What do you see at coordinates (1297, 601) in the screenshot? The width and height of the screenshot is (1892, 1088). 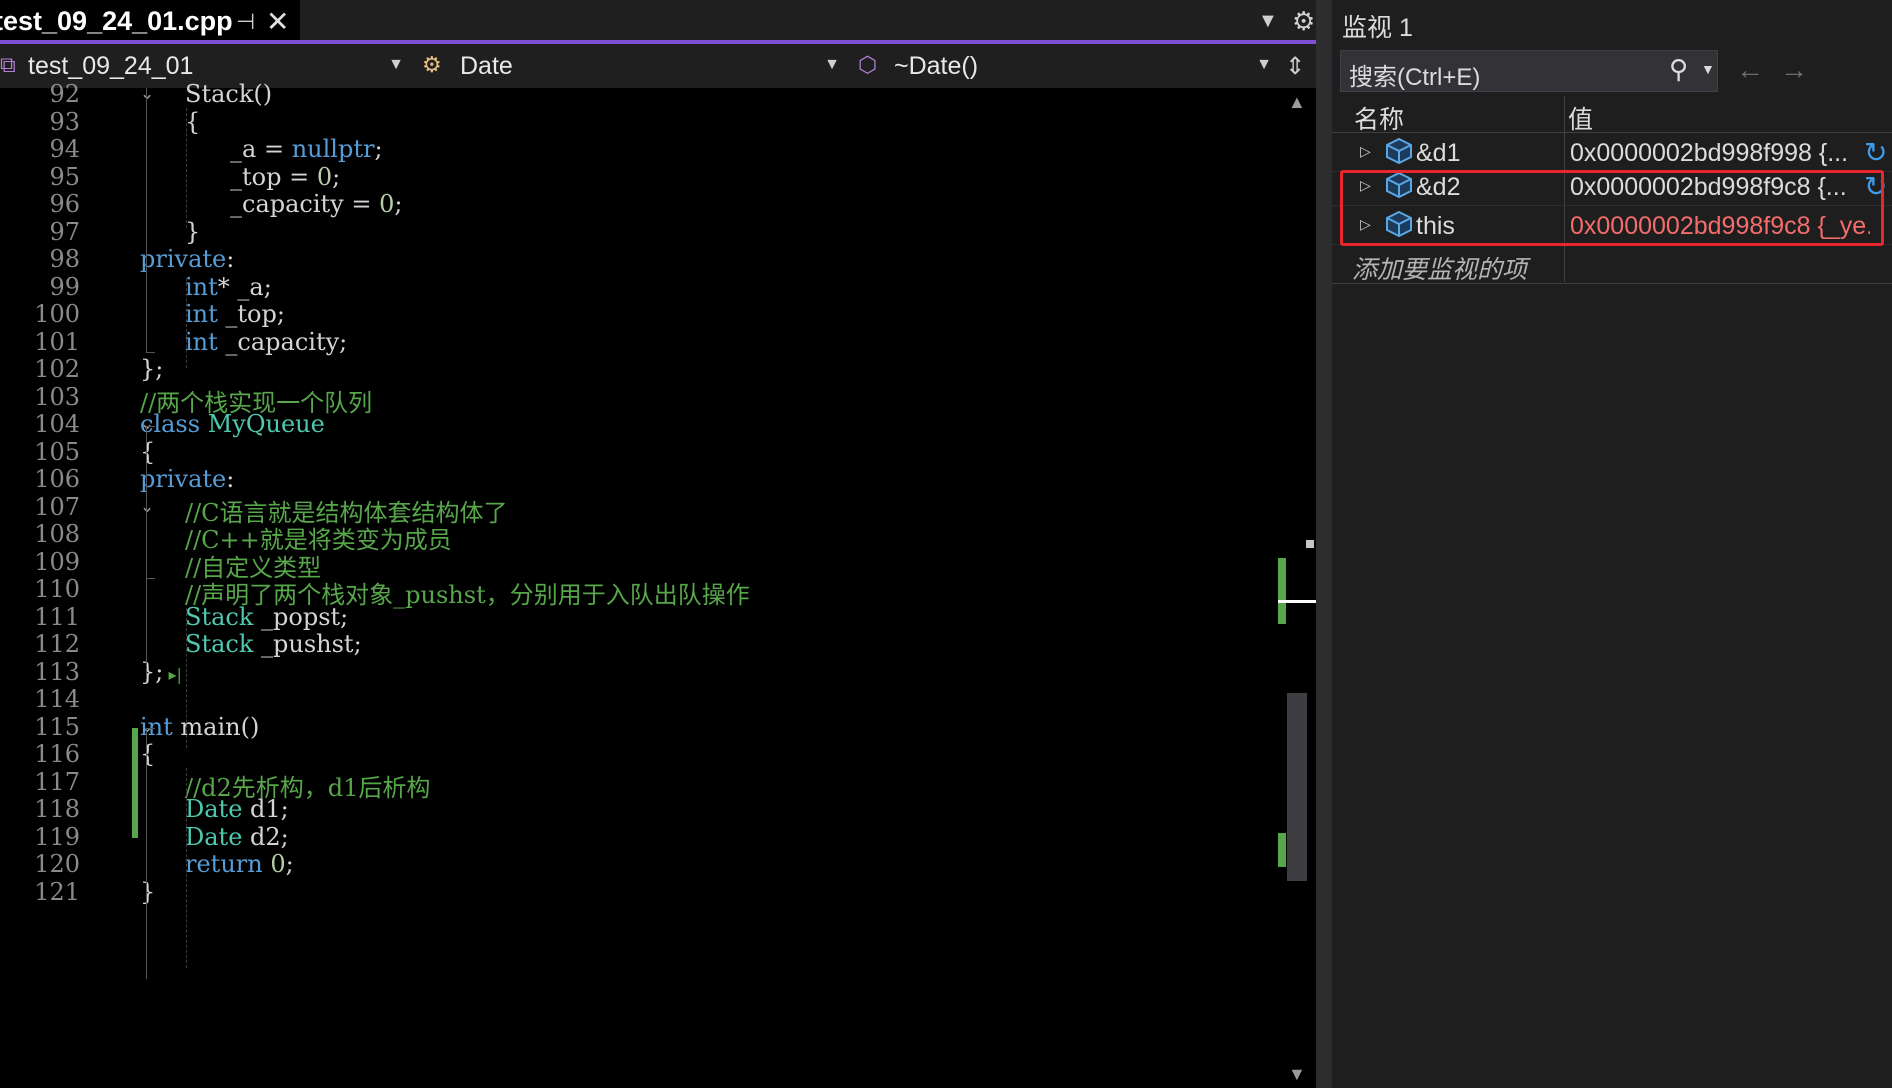 I see `caret-marker` at bounding box center [1297, 601].